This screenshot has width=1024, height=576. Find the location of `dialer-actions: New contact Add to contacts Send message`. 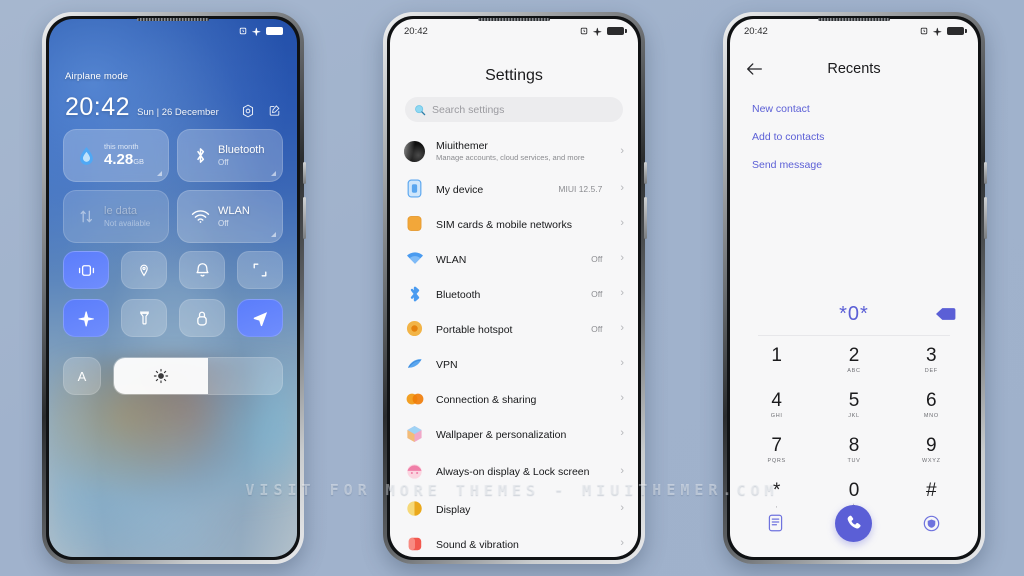

dialer-actions: New contact Add to contacts Send message is located at coordinates (854, 137).